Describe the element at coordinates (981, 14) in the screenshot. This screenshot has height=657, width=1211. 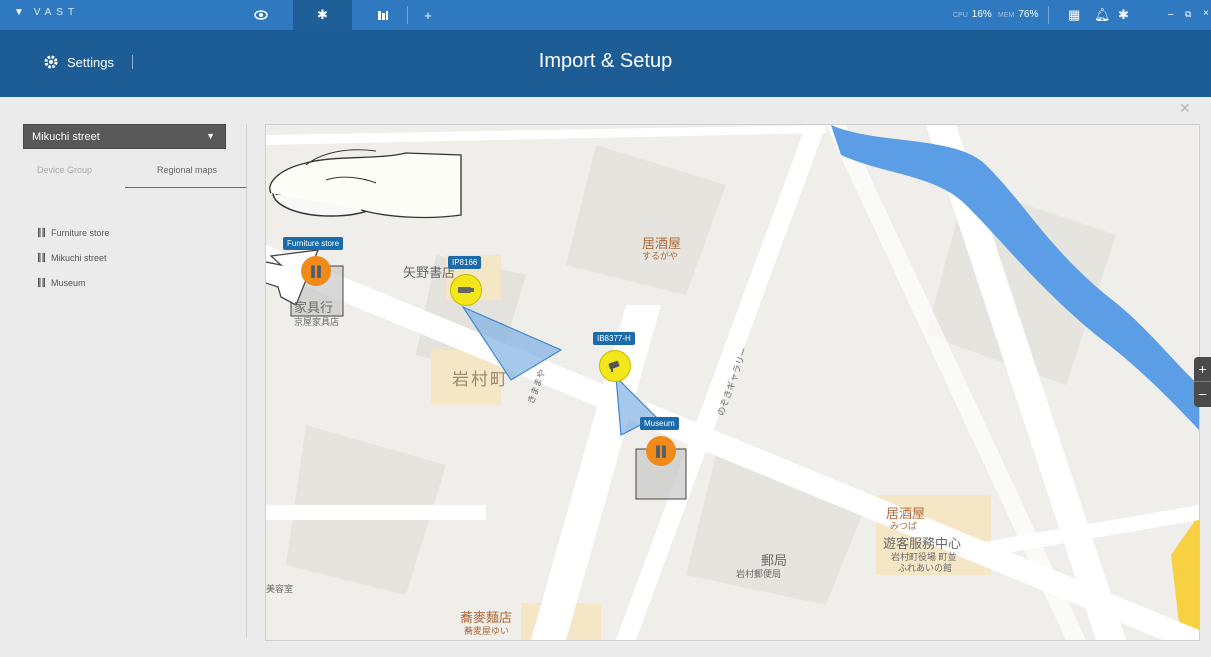
I see `cpu-value: 16%` at that location.